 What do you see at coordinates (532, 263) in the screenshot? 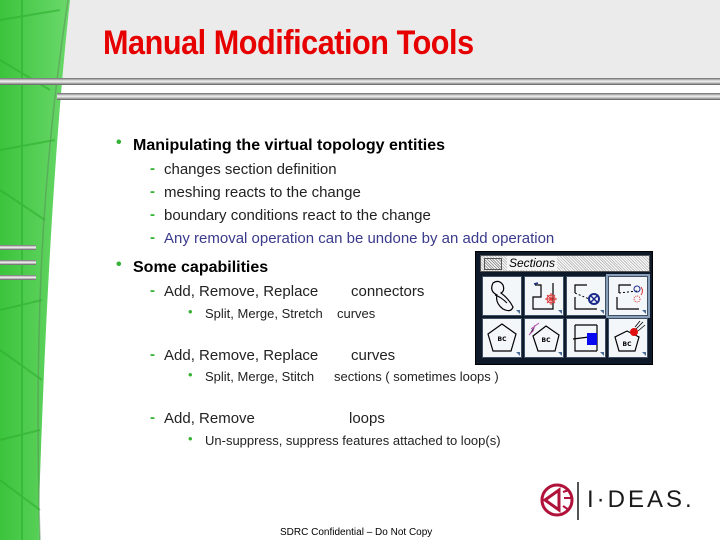
I see `palette-title: Sections` at bounding box center [532, 263].